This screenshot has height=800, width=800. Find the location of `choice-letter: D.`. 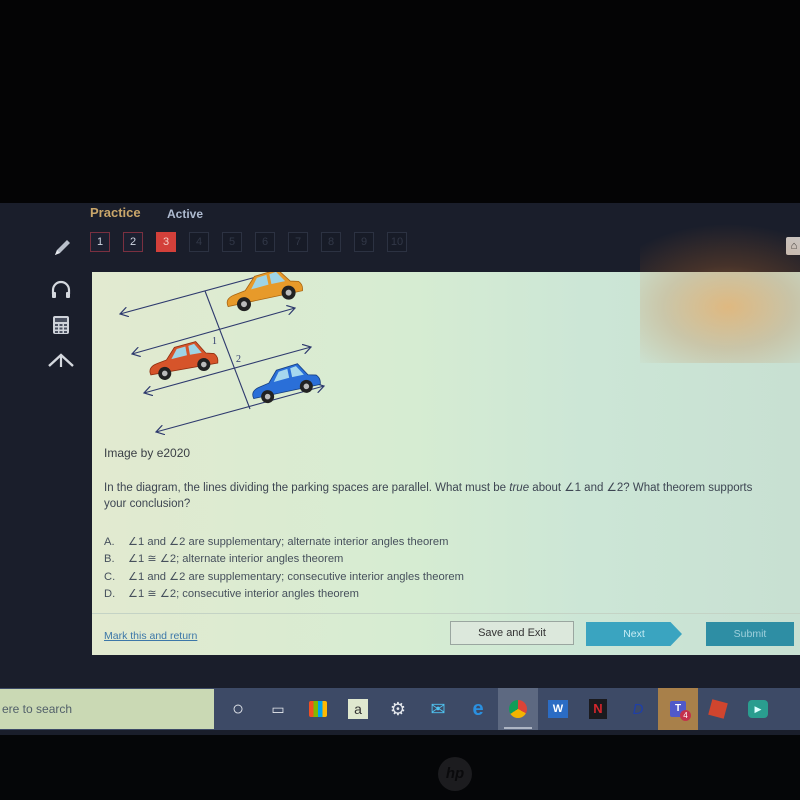

choice-letter: D. is located at coordinates (110, 594).